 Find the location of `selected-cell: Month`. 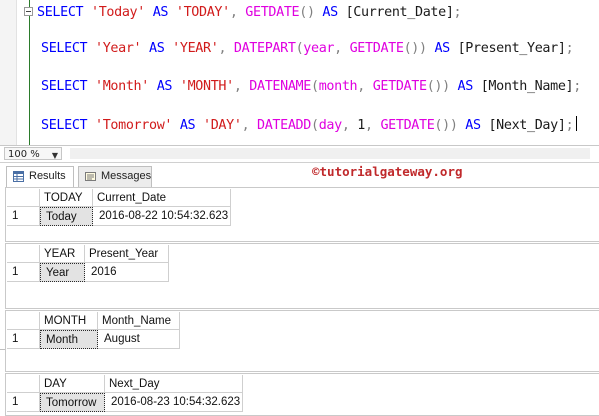

selected-cell: Month is located at coordinates (69, 339).